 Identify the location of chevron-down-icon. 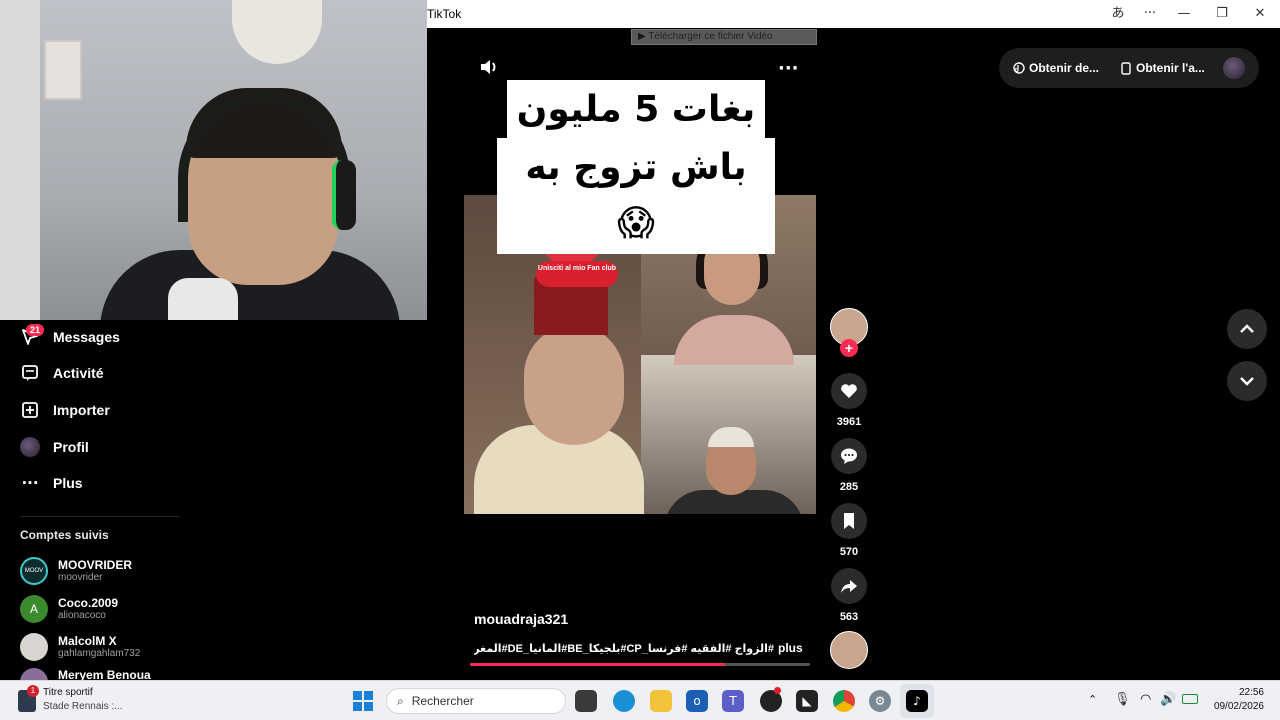
(1247, 381).